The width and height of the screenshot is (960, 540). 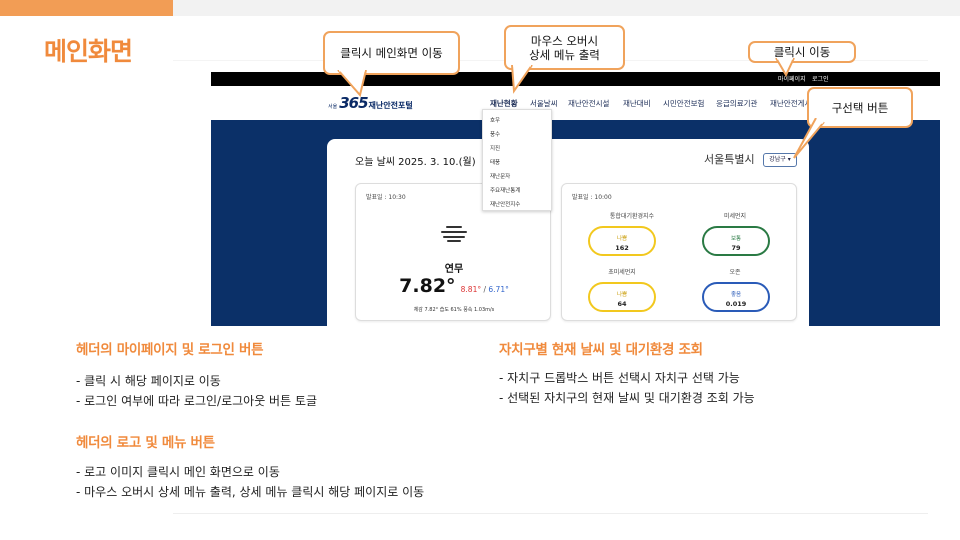 What do you see at coordinates (736, 248) in the screenshot?
I see `aq-value-pm10: 79` at bounding box center [736, 248].